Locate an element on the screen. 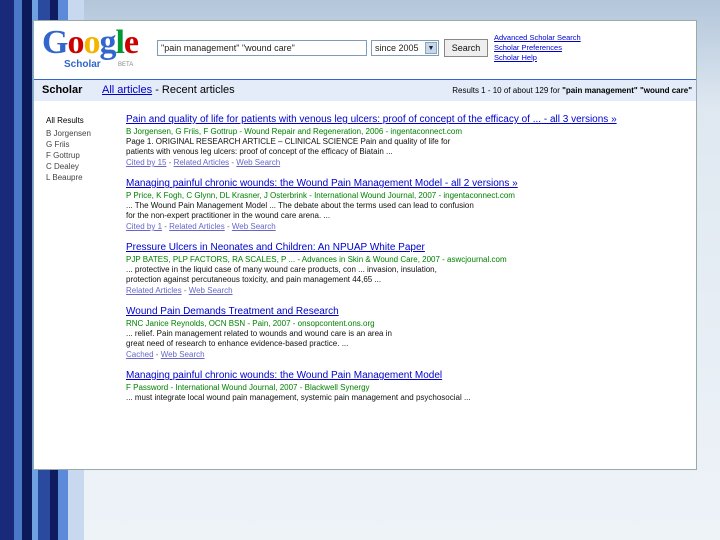  recent-articles-label: - Recent articles is located at coordinates (195, 90).